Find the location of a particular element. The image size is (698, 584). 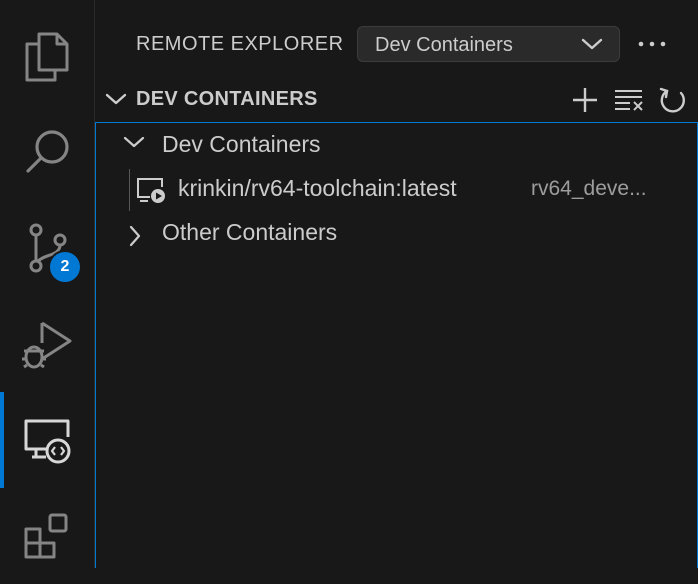

dropdown-value: Dev Containers is located at coordinates (444, 45).